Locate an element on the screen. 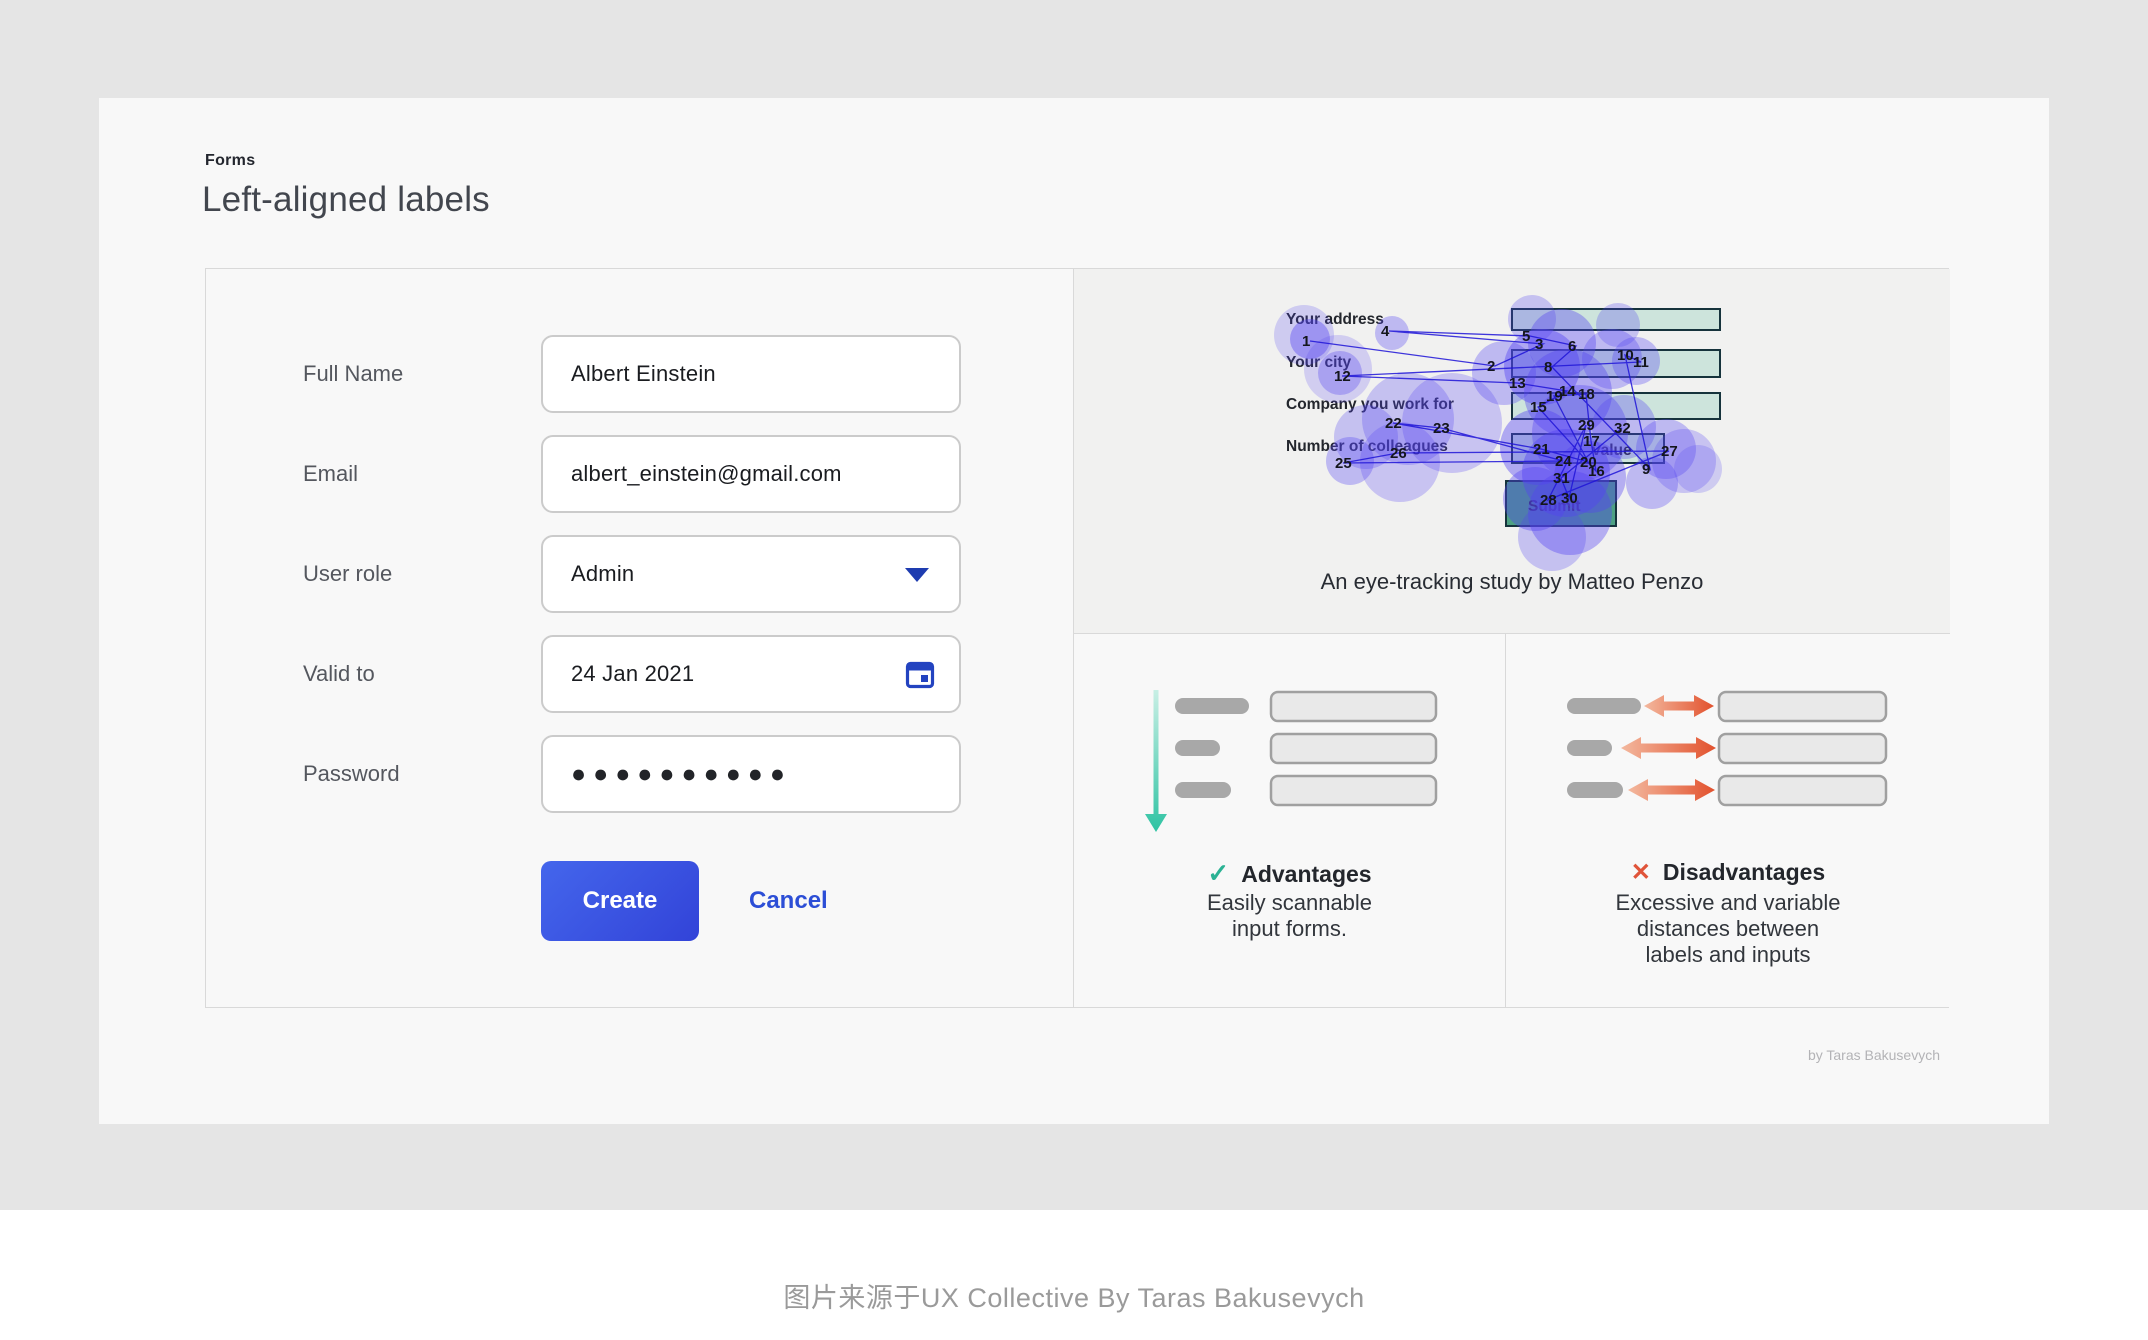 This screenshot has width=2148, height=1340. cancel-link: Cancel is located at coordinates (788, 901).